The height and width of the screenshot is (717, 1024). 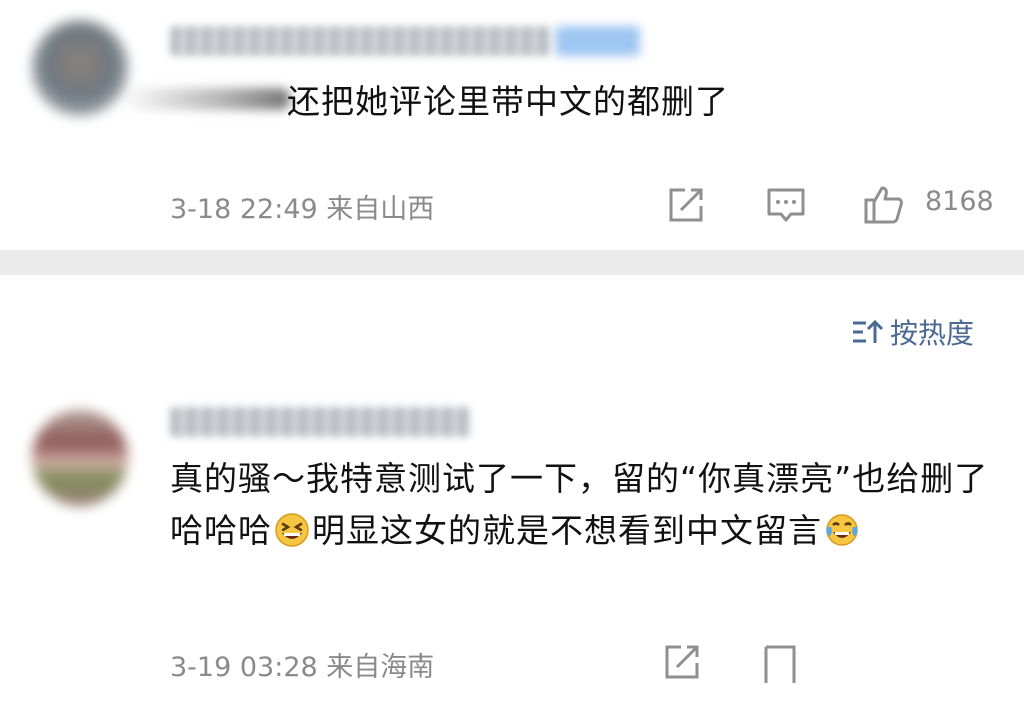 I want to click on sort-label: 按热度, so click(x=932, y=333).